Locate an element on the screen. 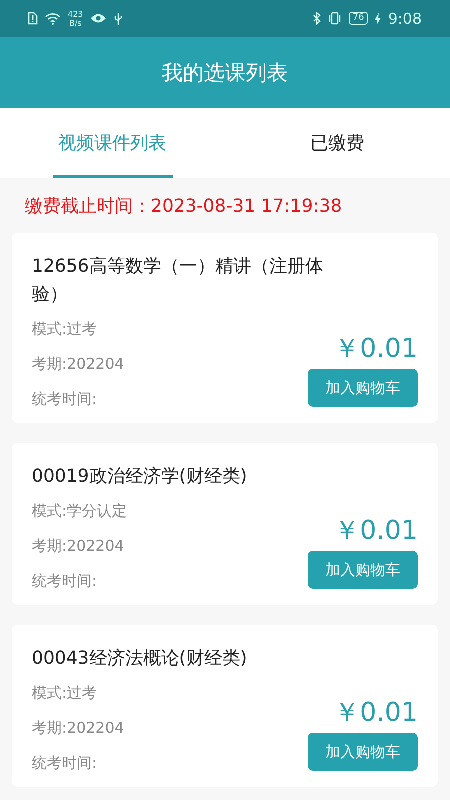 This screenshot has height=800, width=450. wifi-icon is located at coordinates (53, 18).